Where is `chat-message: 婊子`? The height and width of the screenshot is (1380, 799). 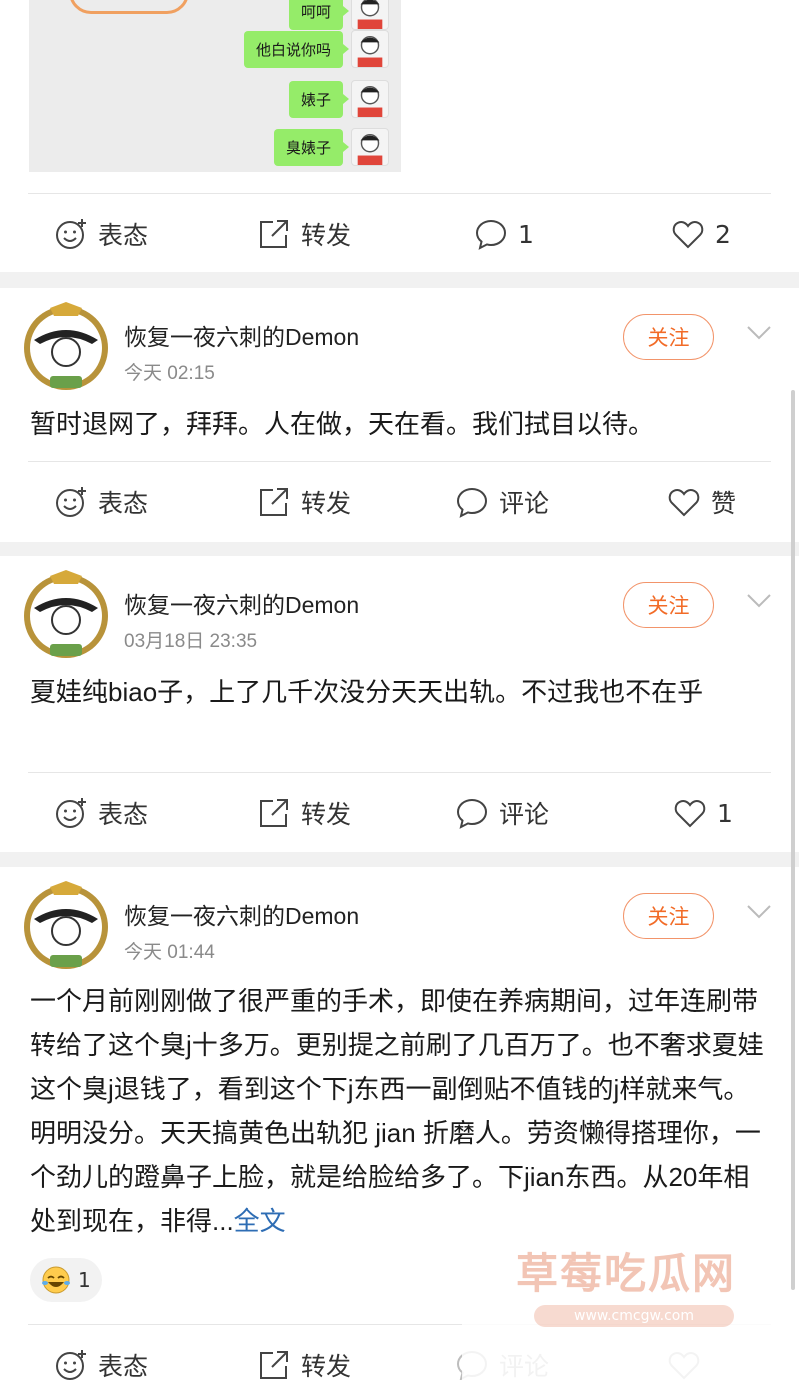 chat-message: 婊子 is located at coordinates (338, 99).